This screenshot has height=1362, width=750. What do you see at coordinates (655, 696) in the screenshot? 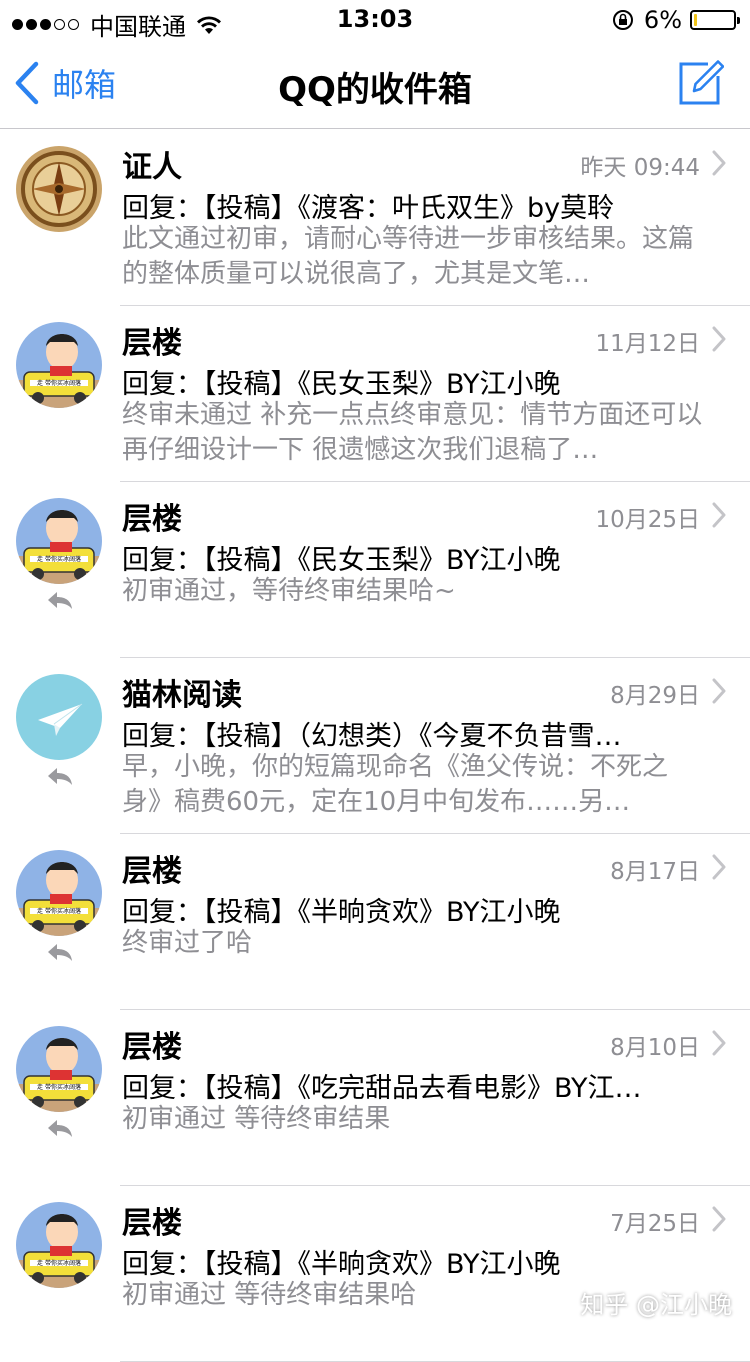
I see `email-date: 8月29日` at bounding box center [655, 696].